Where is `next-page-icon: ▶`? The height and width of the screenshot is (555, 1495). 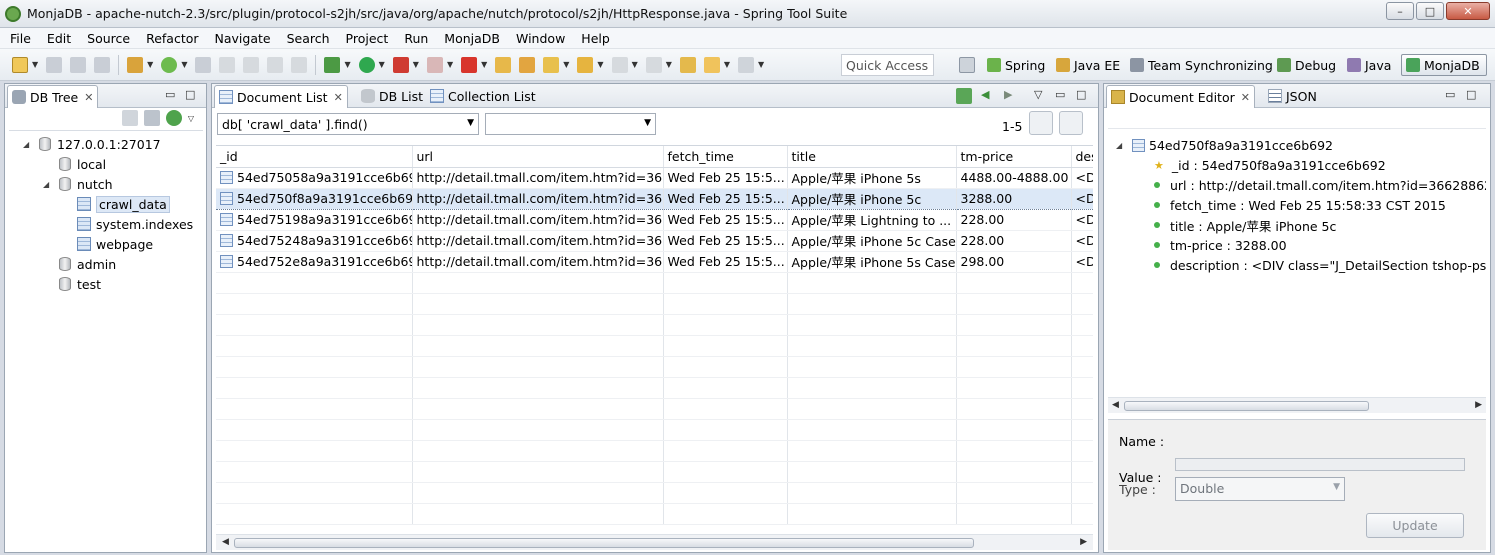 next-page-icon: ▶ is located at coordinates (1008, 94).